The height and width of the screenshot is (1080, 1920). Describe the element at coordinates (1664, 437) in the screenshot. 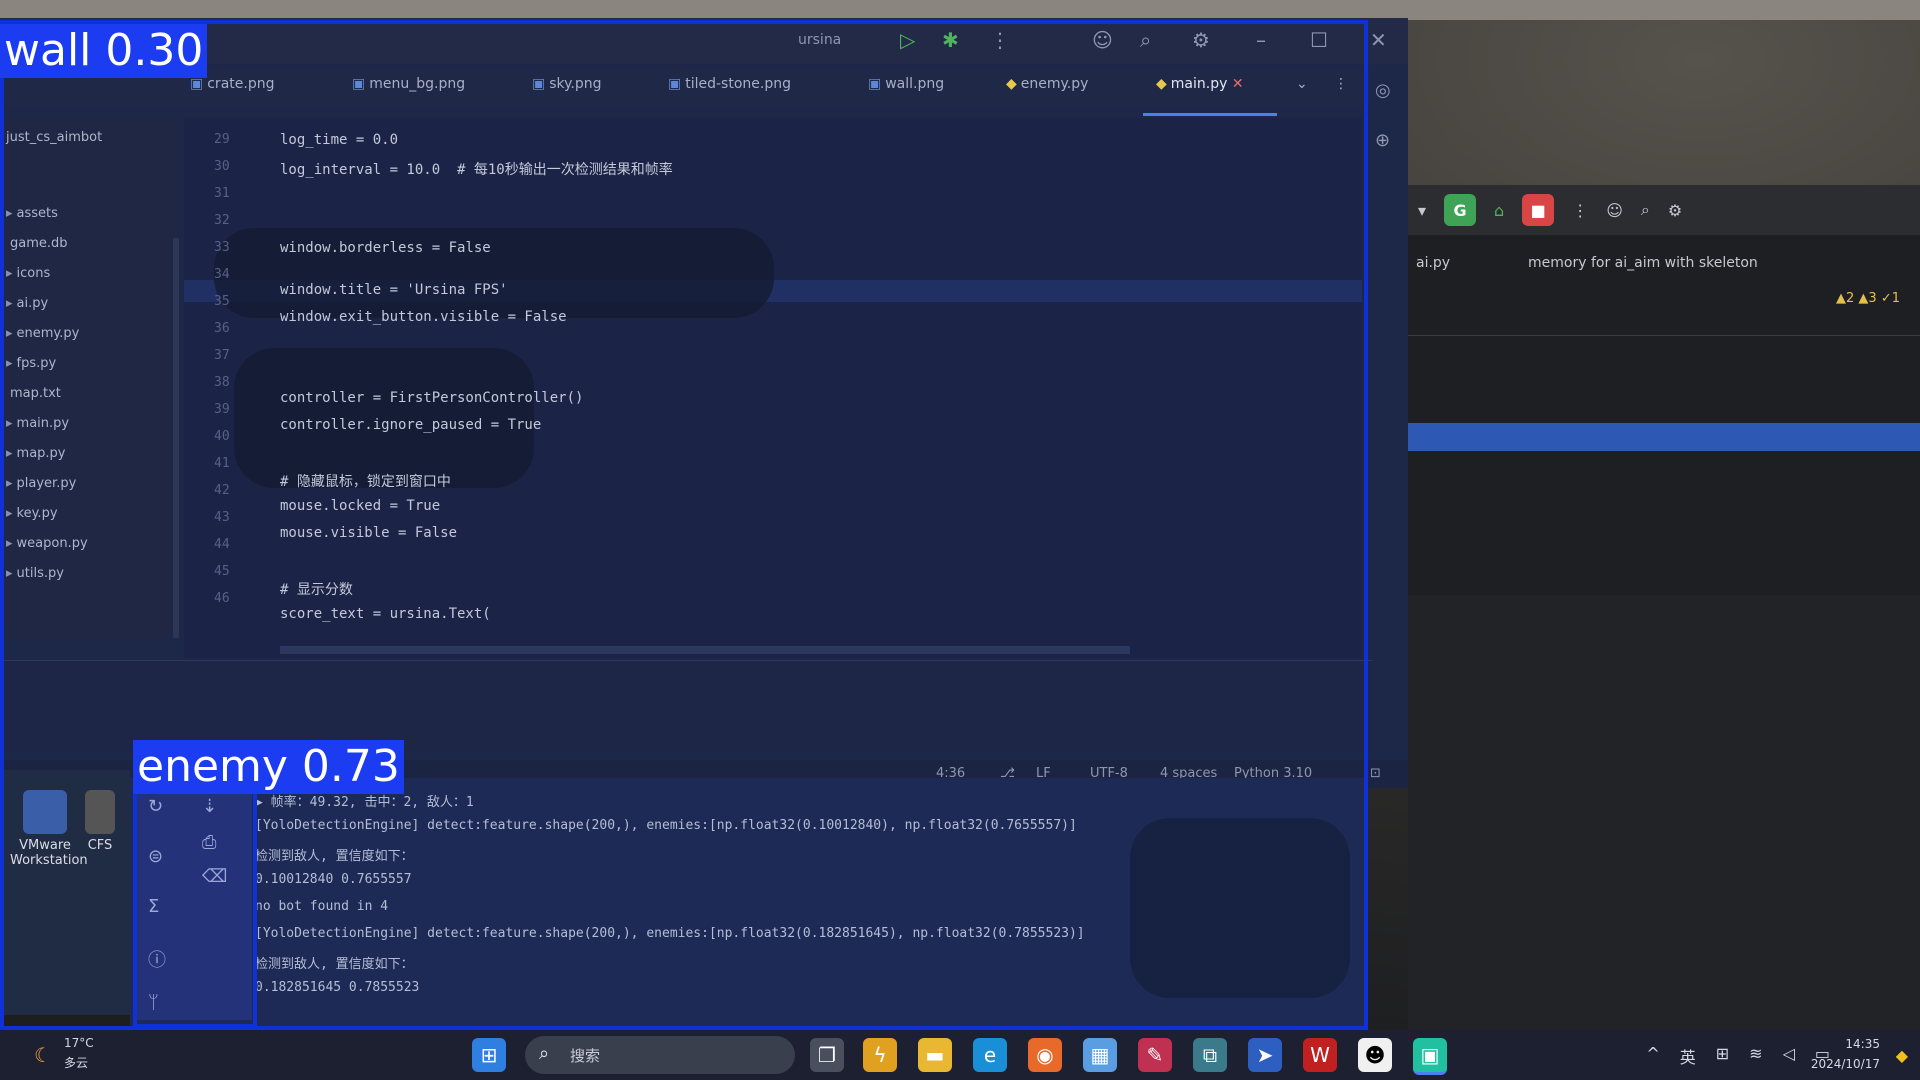

I see `highlighted-row` at that location.